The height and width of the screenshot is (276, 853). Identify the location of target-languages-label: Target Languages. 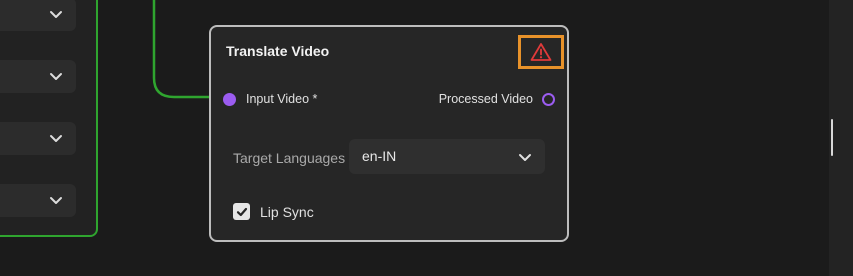
(289, 158).